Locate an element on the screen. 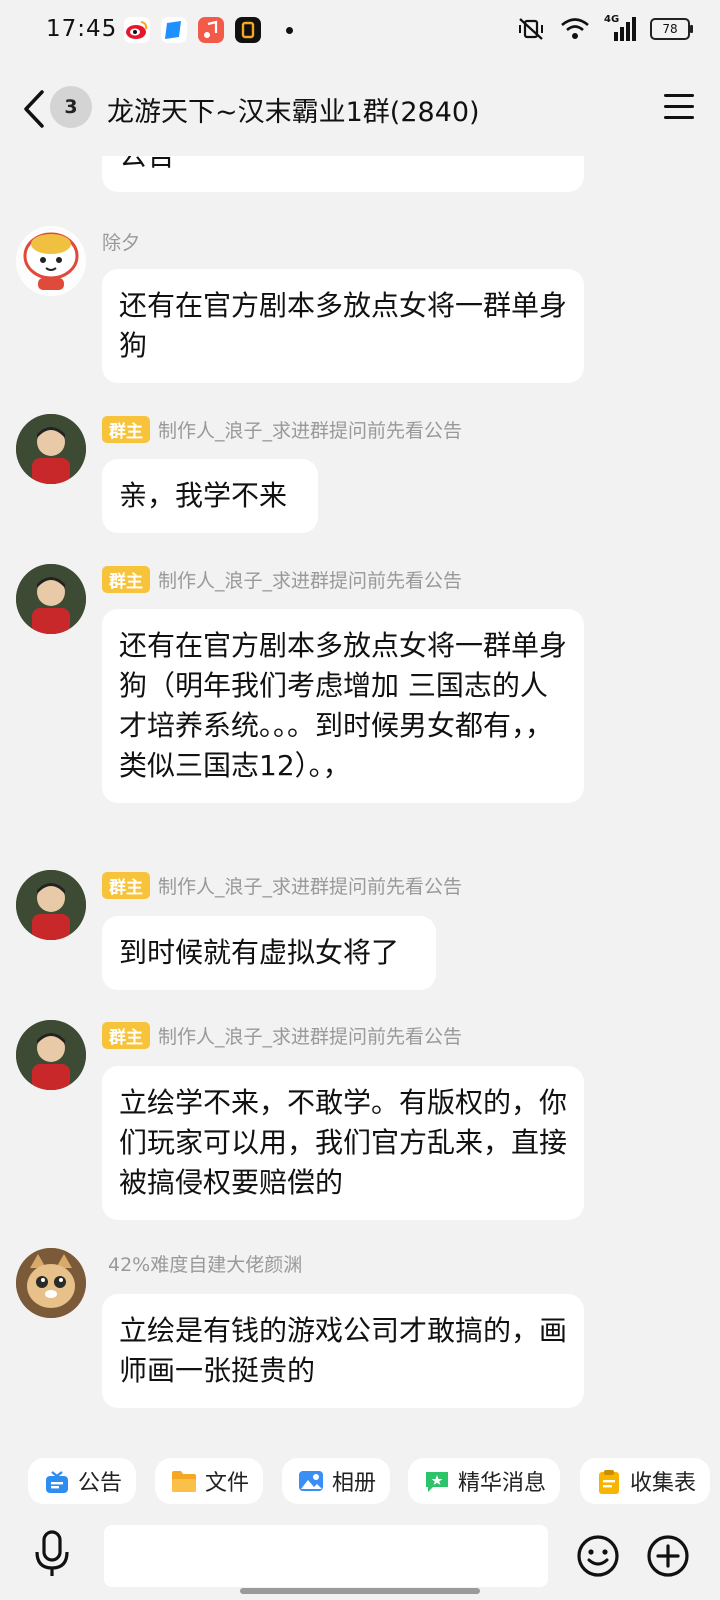  notification-icons is located at coordinates (208, 30).